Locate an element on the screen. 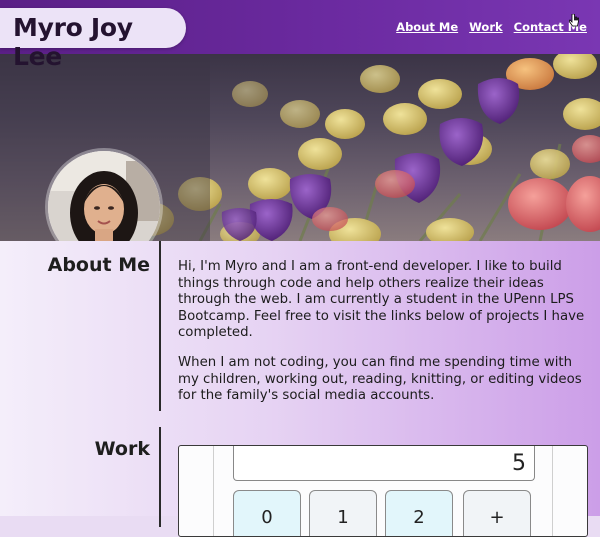 The width and height of the screenshot is (600, 537). calculator-key-plus: + is located at coordinates (497, 513).